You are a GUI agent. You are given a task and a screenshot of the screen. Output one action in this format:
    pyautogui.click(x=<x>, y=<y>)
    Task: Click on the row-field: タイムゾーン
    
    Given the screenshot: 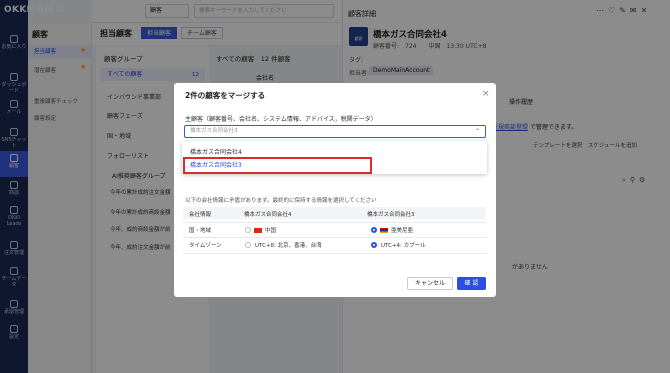 What is the action you would take?
    pyautogui.click(x=205, y=246)
    